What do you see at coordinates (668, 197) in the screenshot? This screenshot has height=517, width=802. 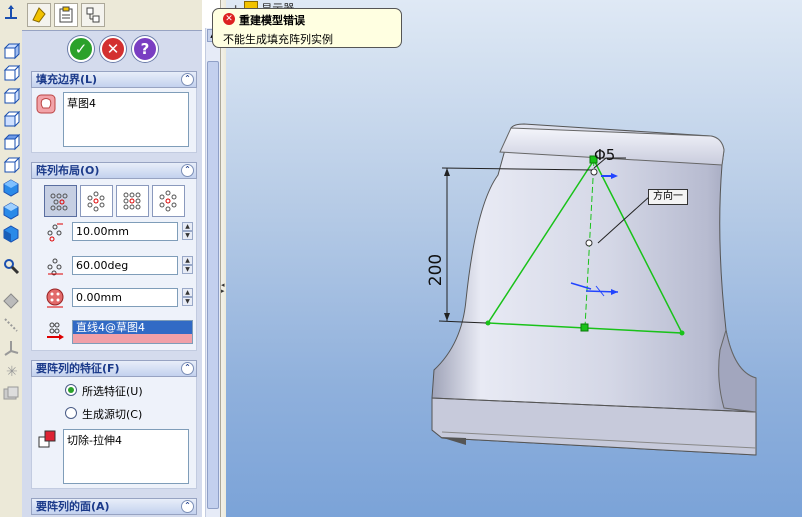 I see `direction-callout: 方向一` at bounding box center [668, 197].